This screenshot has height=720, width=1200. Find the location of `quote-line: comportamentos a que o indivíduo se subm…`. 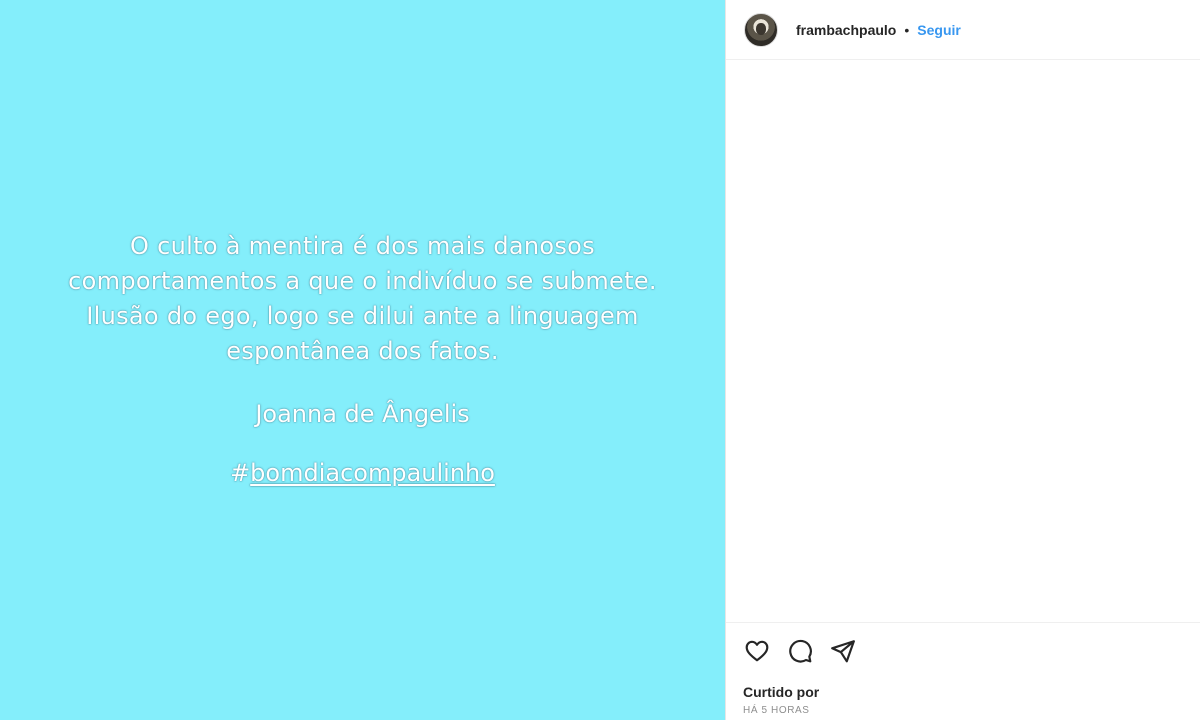

quote-line: comportamentos a que o indivíduo se subm… is located at coordinates (362, 281).